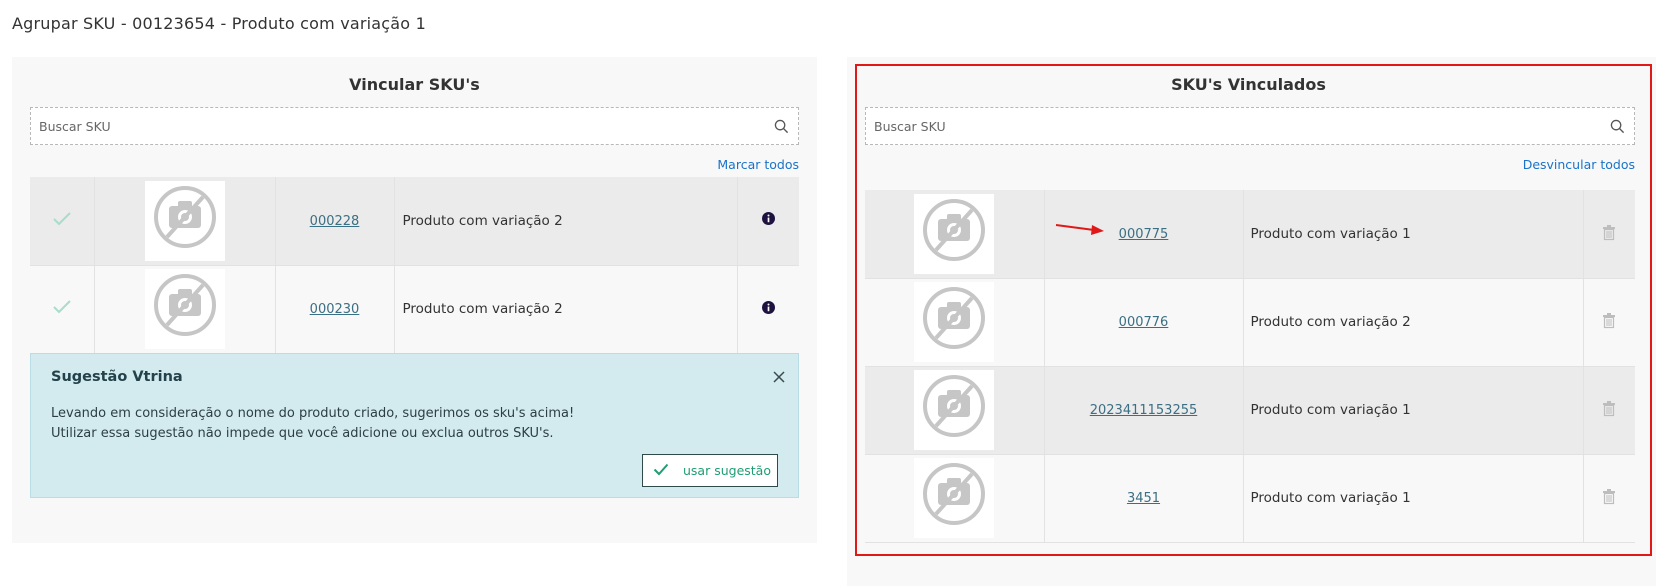 The height and width of the screenshot is (586, 1656). What do you see at coordinates (405, 126) in the screenshot?
I see `left-search-input` at bounding box center [405, 126].